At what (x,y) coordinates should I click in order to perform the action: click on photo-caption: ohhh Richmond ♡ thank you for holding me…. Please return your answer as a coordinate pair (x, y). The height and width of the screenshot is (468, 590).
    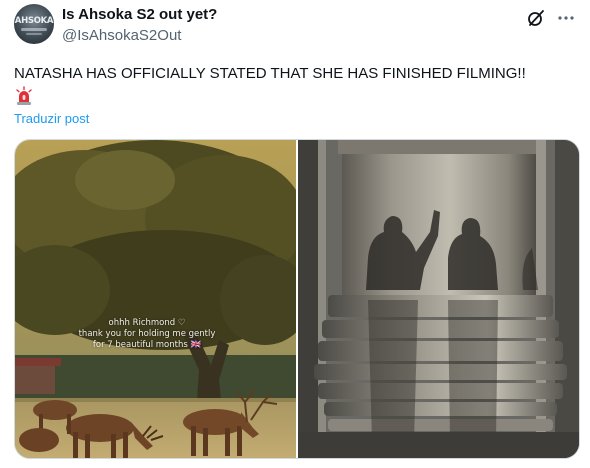
    Looking at the image, I should click on (147, 334).